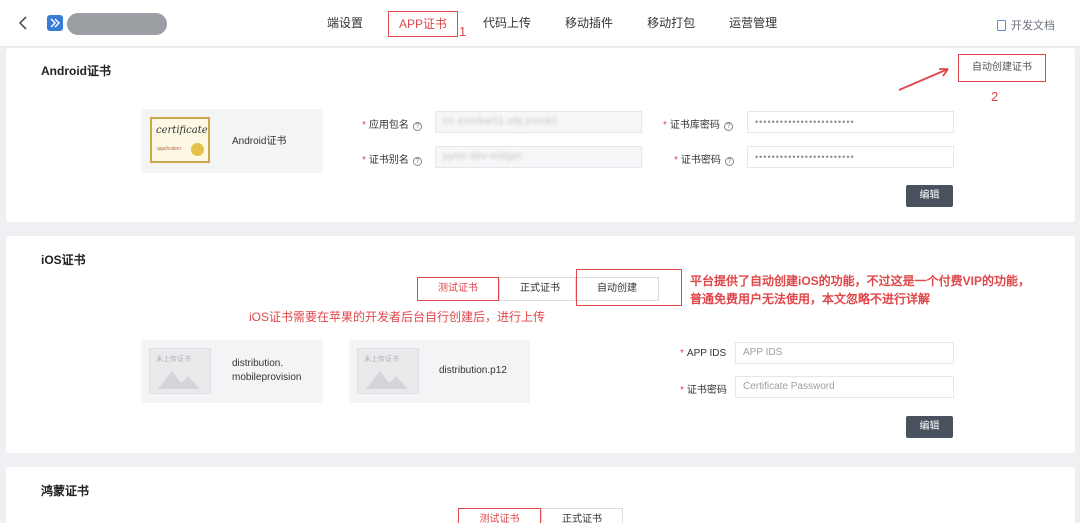  Describe the element at coordinates (703, 390) in the screenshot. I see `ios-cert-password-label: * 证书密码` at that location.